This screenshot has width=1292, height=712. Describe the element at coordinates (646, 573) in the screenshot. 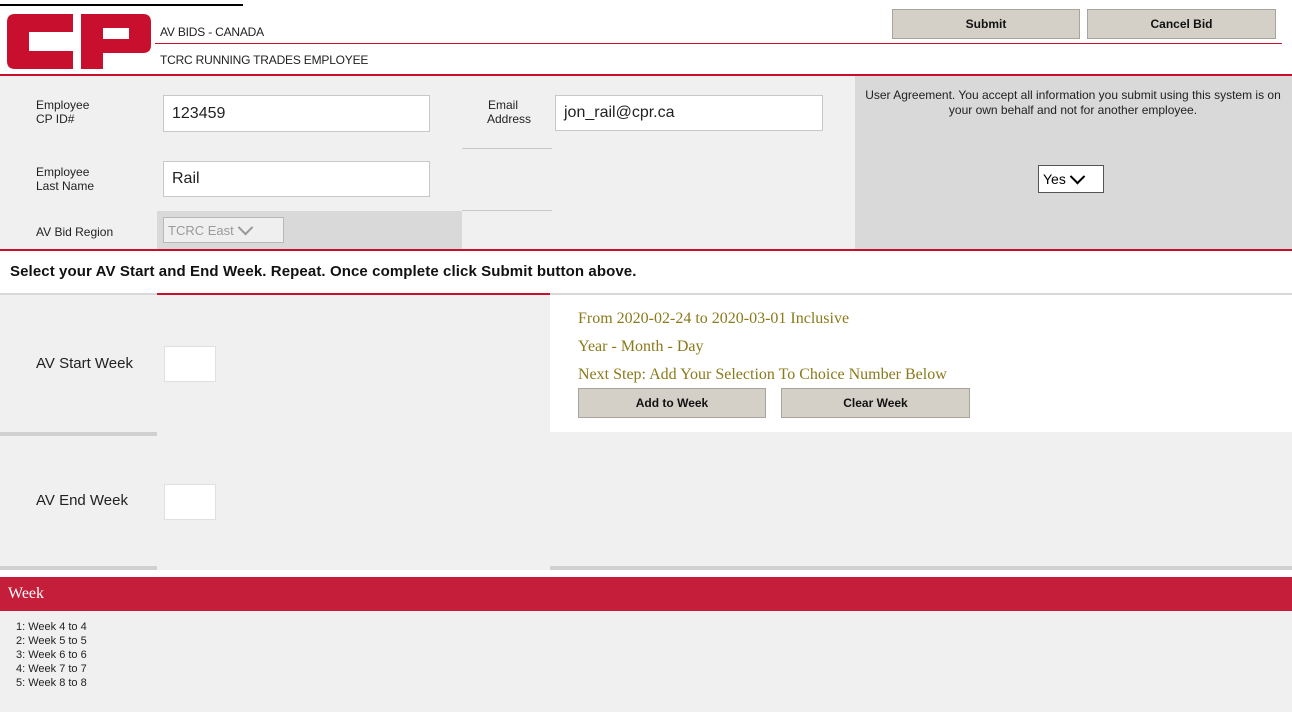

I see `spacer` at that location.